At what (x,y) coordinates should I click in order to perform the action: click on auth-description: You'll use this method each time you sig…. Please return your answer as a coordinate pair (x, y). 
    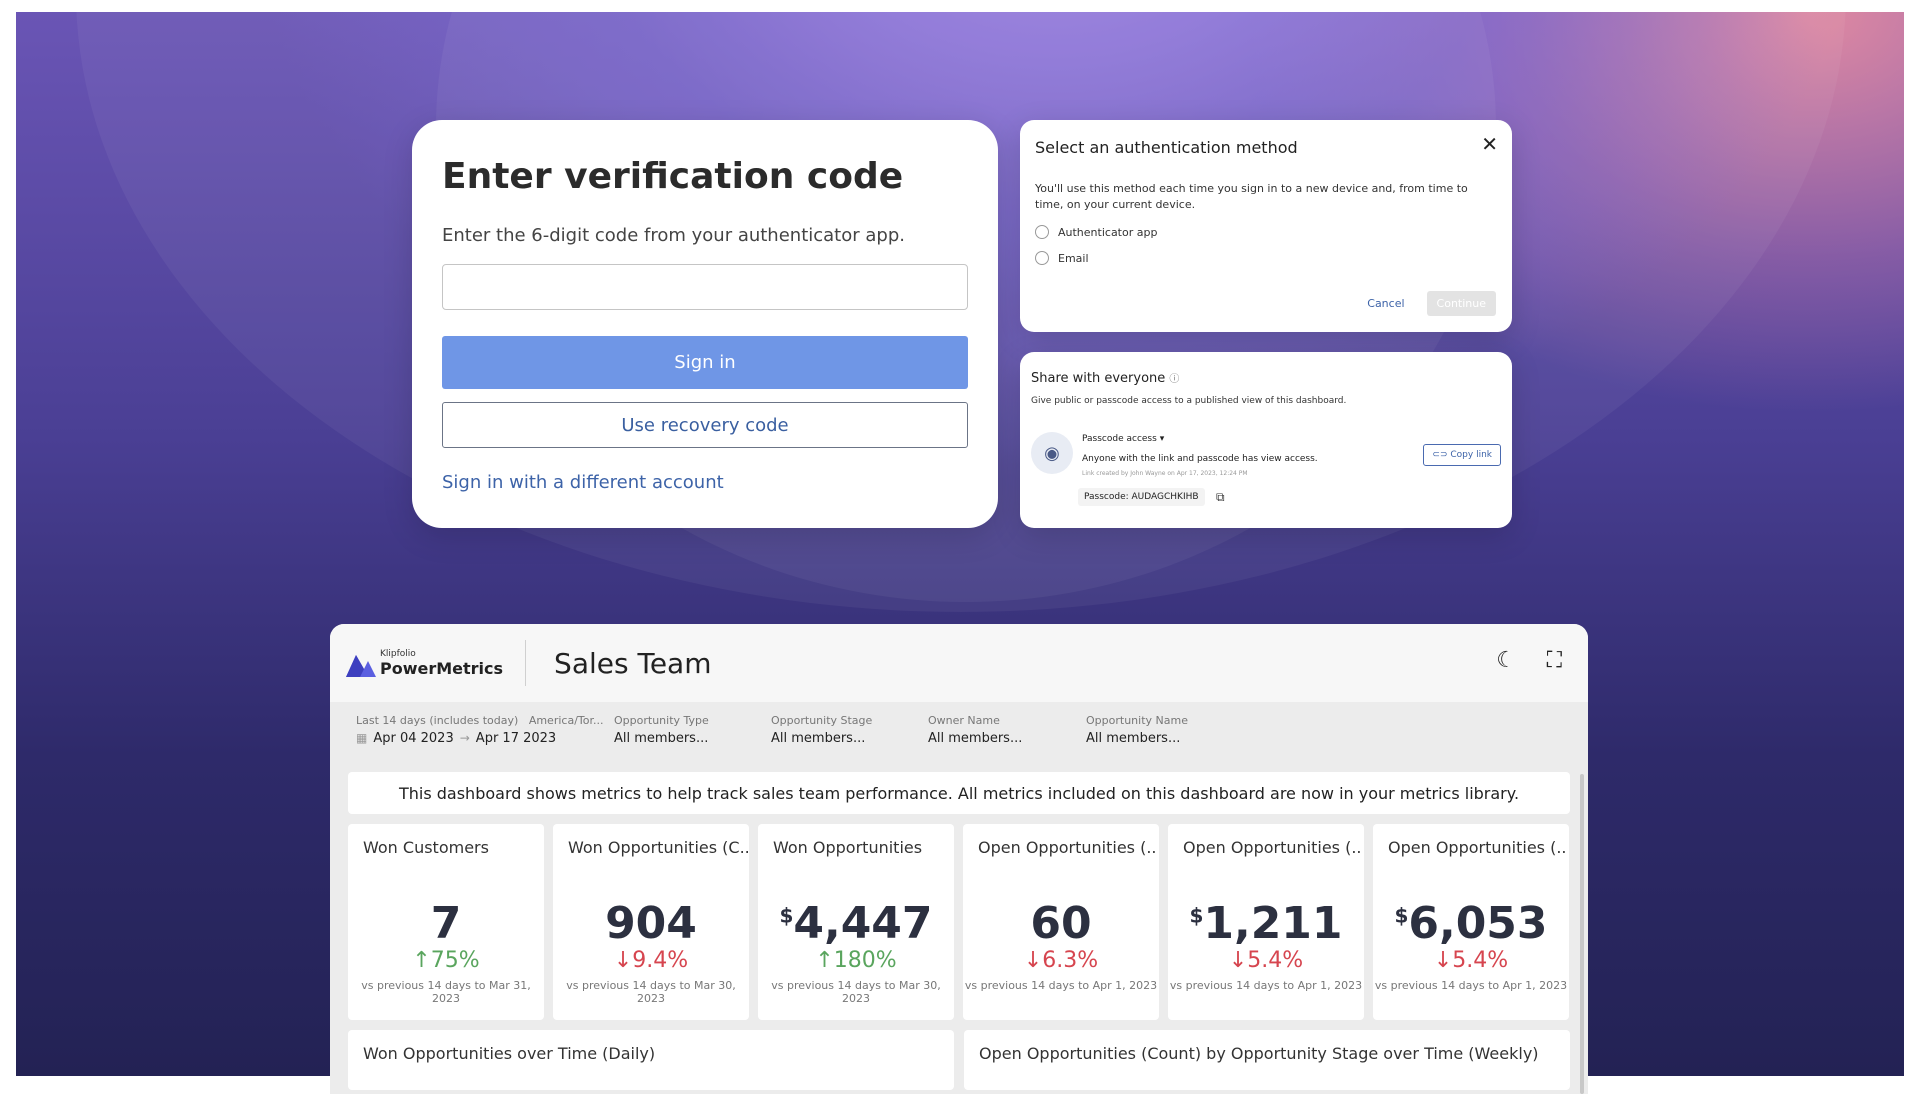
    Looking at the image, I should click on (1251, 196).